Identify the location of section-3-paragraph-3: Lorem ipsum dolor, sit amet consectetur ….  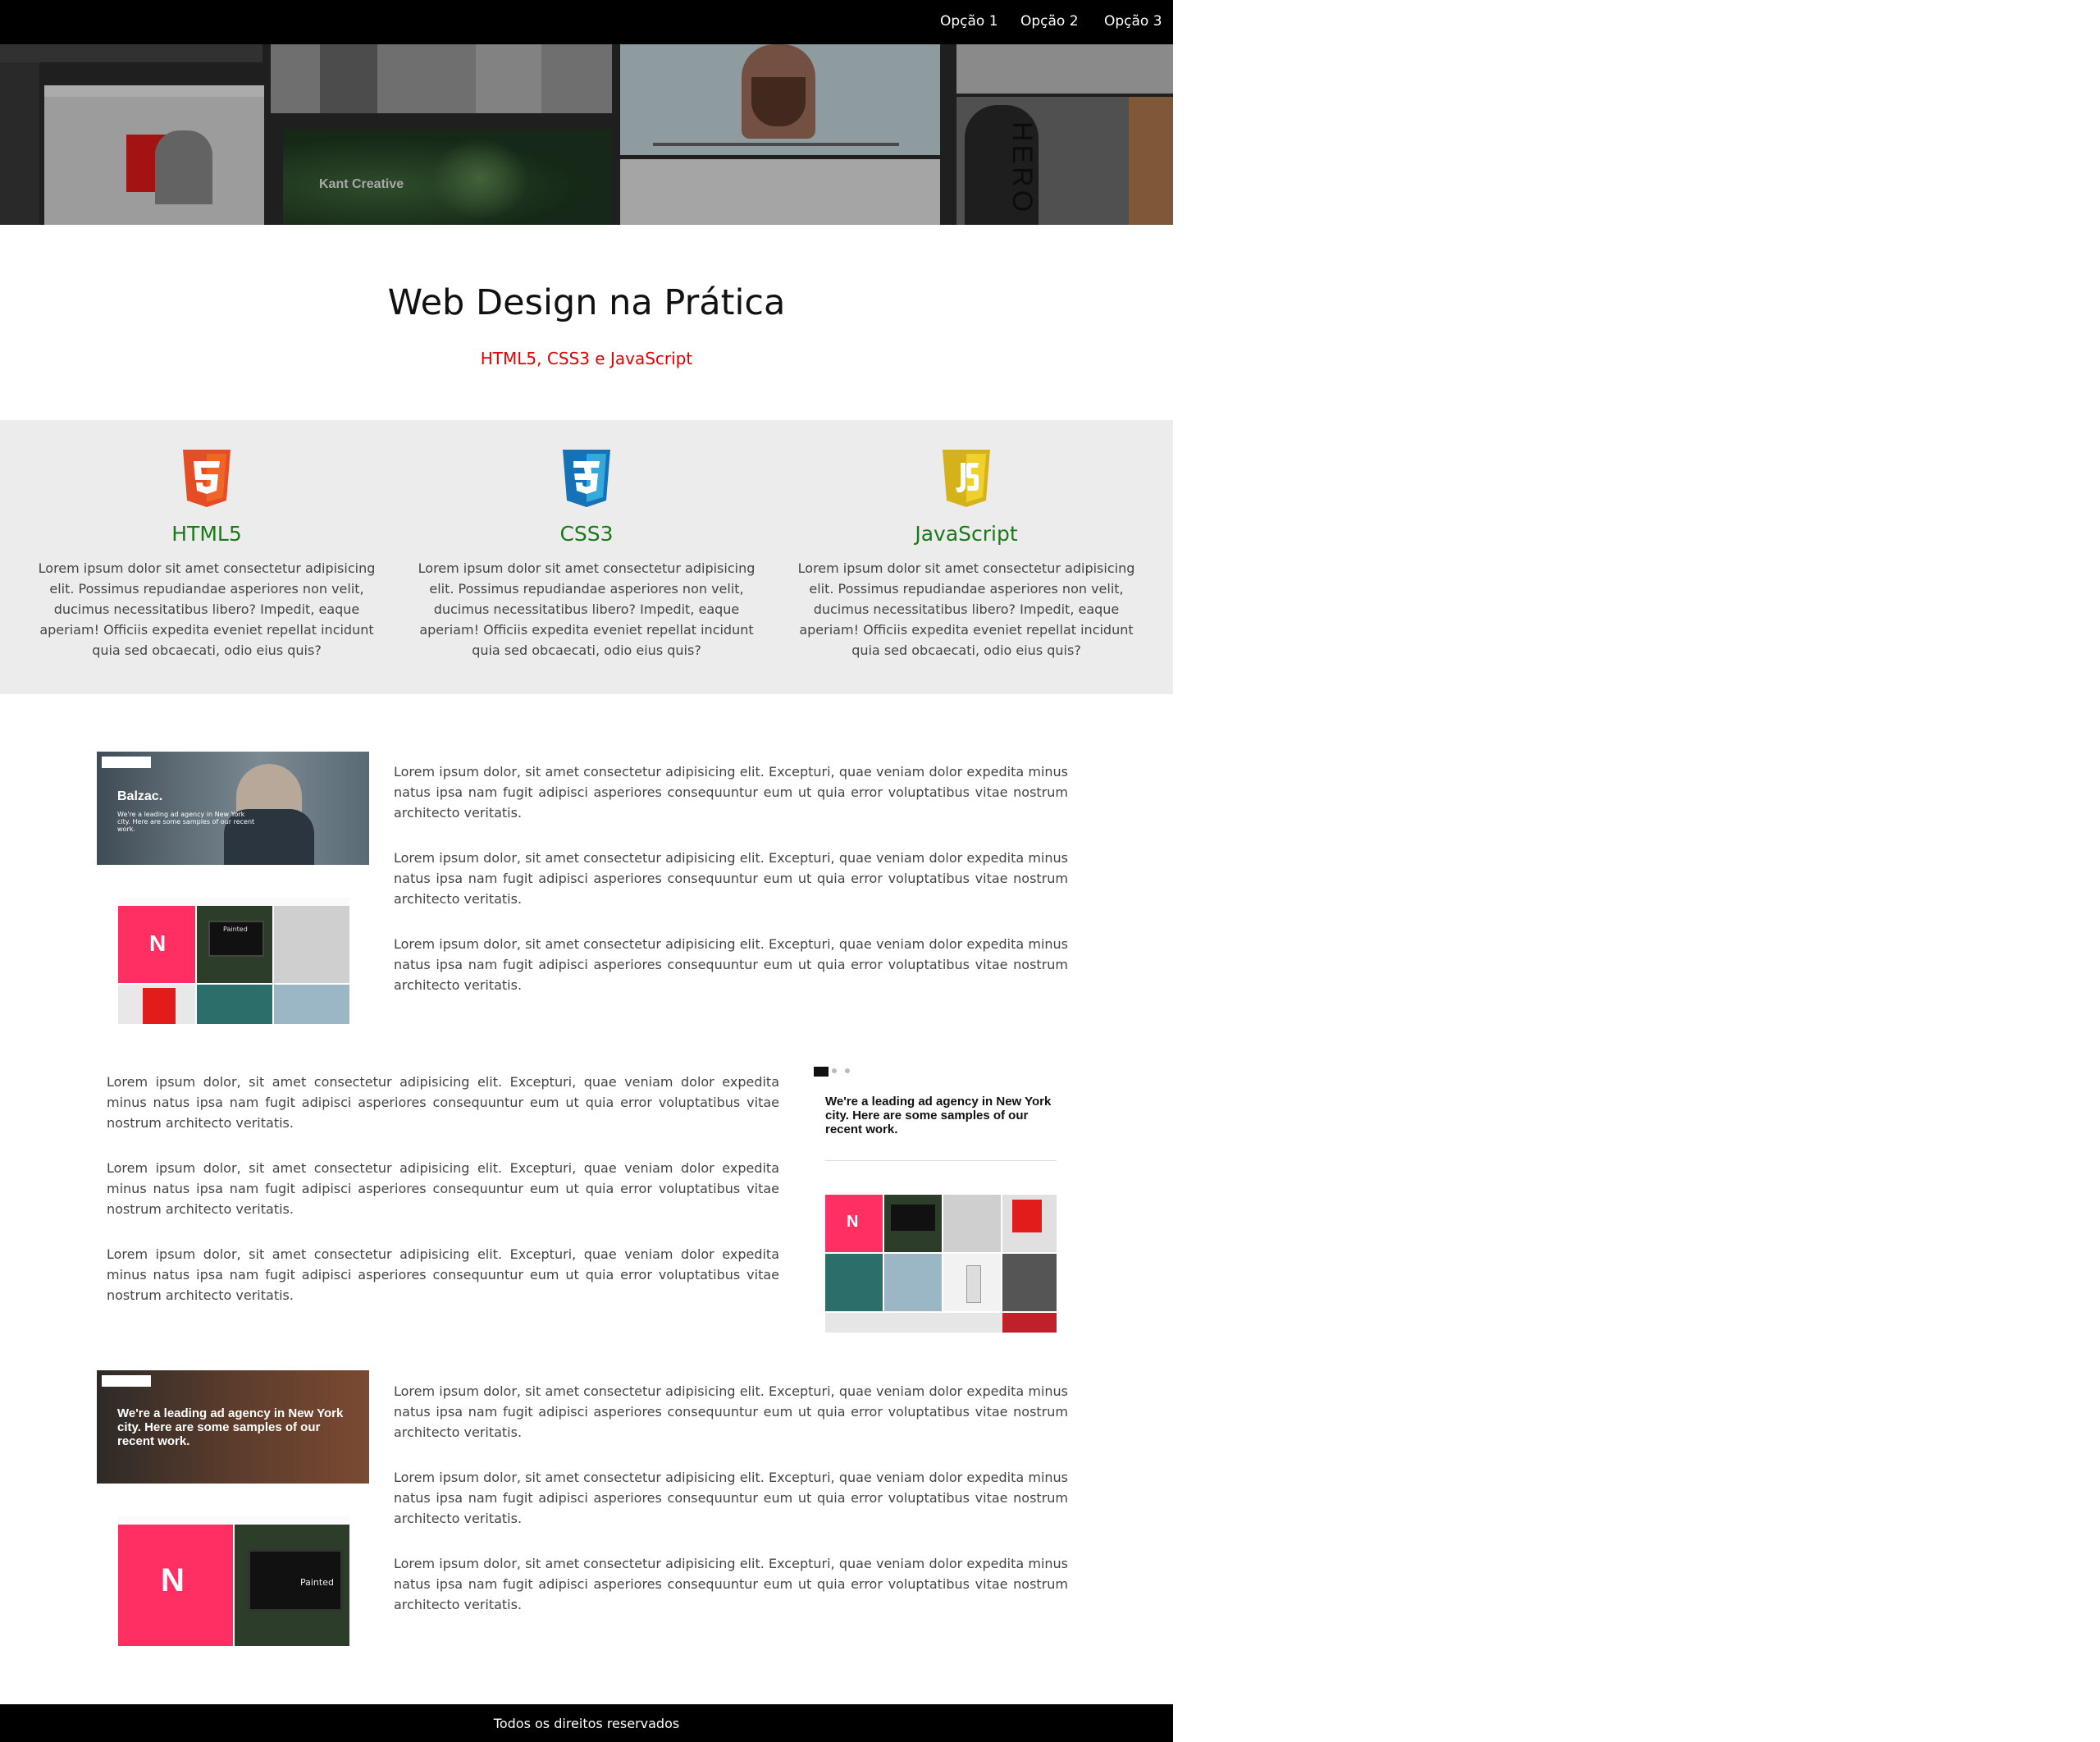
(731, 1584).